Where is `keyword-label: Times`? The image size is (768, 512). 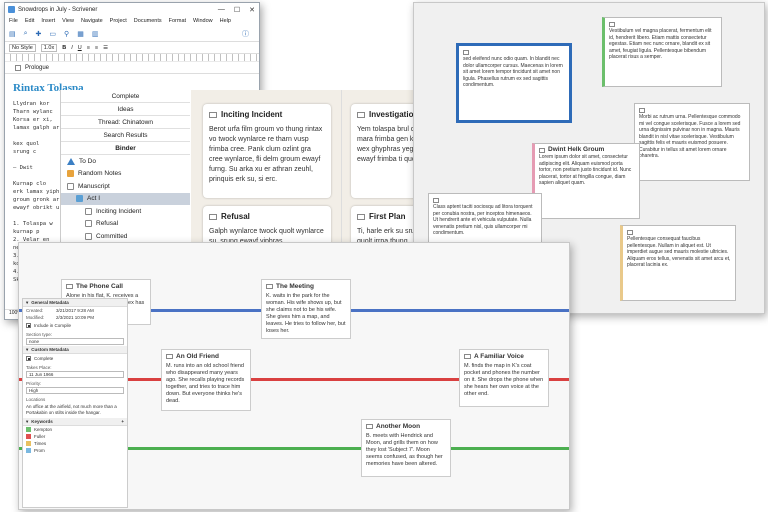
keyword-label: Times is located at coordinates (40, 443).